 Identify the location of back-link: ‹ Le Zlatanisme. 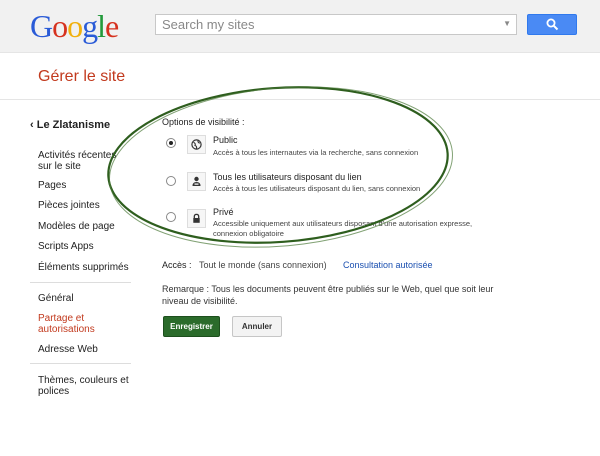
(70, 125).